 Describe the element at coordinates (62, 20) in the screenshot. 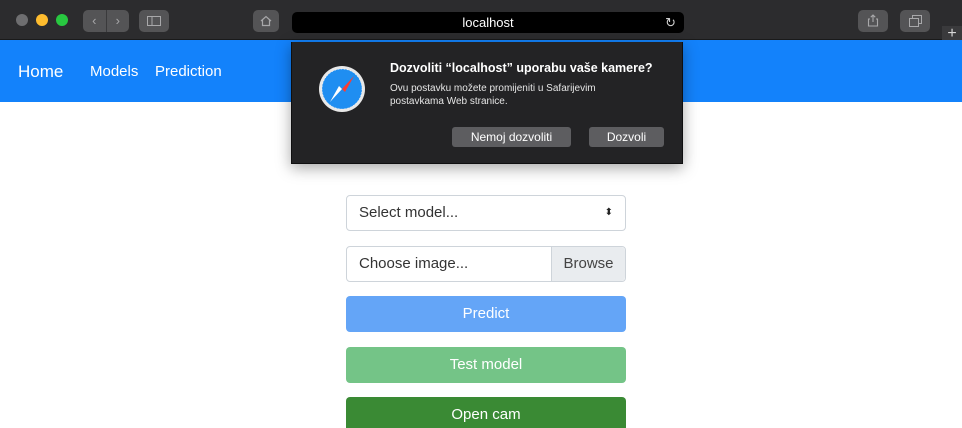

I see `zoom-window-button` at that location.